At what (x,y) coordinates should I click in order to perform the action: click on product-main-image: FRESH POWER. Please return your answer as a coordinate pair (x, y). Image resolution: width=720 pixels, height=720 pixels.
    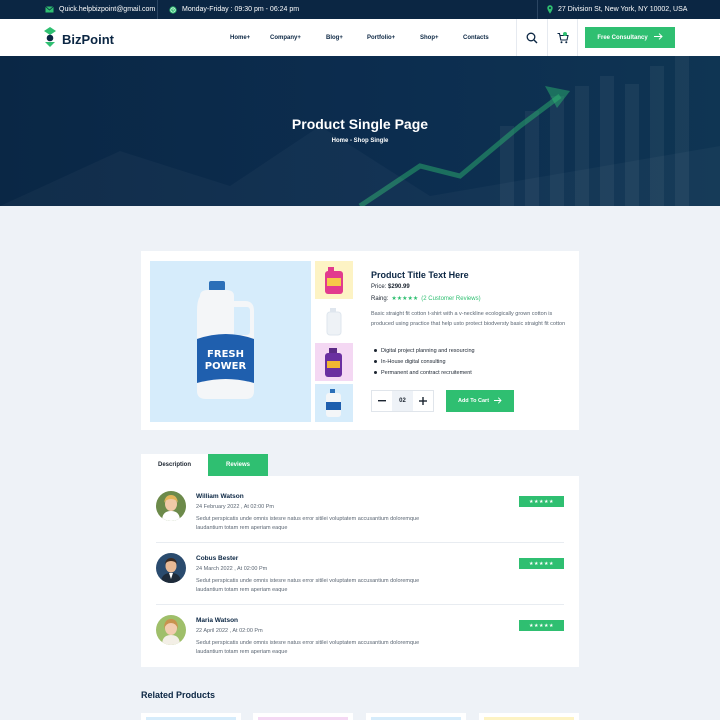
    Looking at the image, I should click on (230, 341).